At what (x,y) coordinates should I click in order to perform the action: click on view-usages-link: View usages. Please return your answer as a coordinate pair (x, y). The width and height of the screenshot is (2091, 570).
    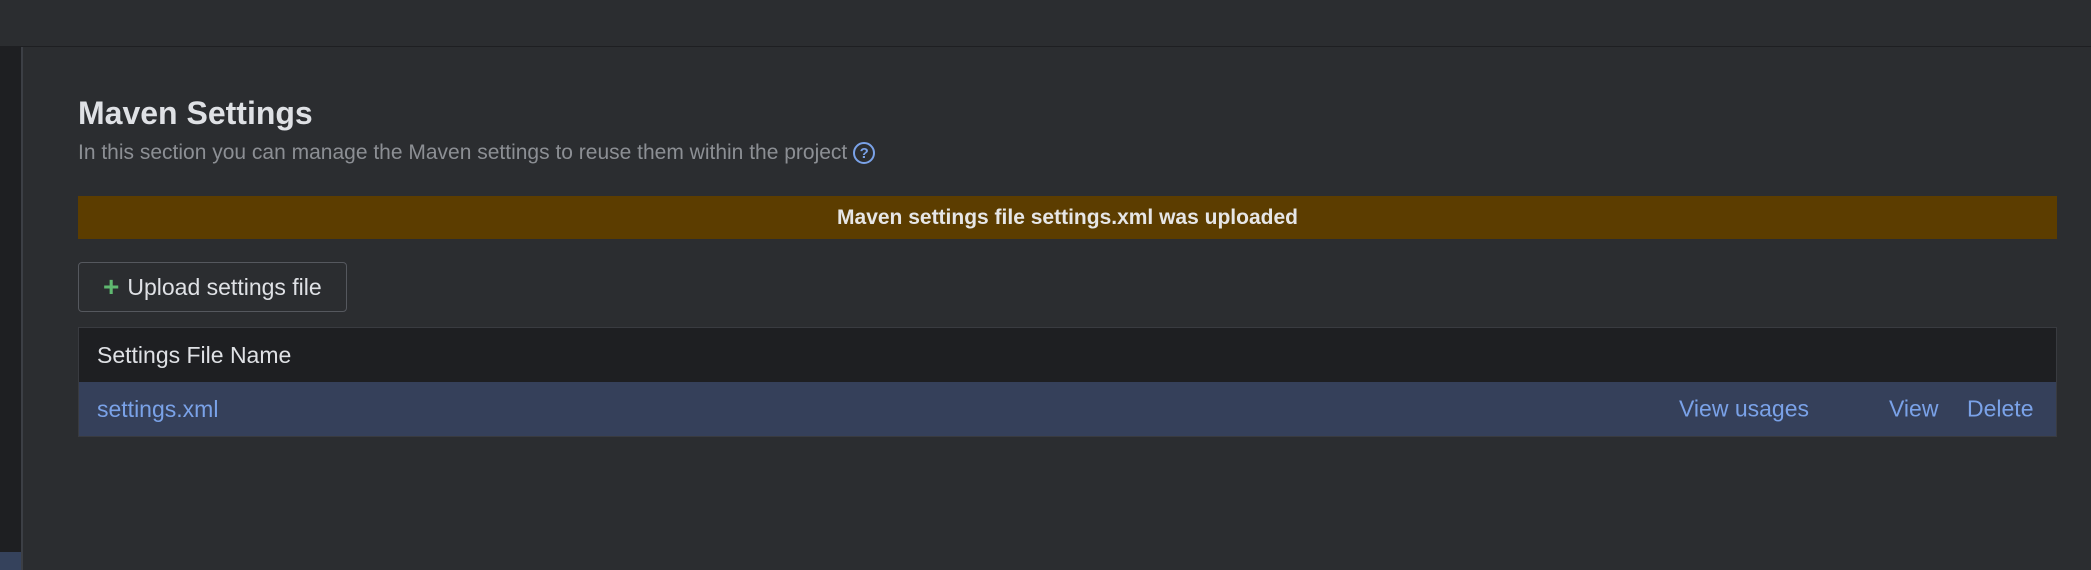
    Looking at the image, I should click on (1744, 409).